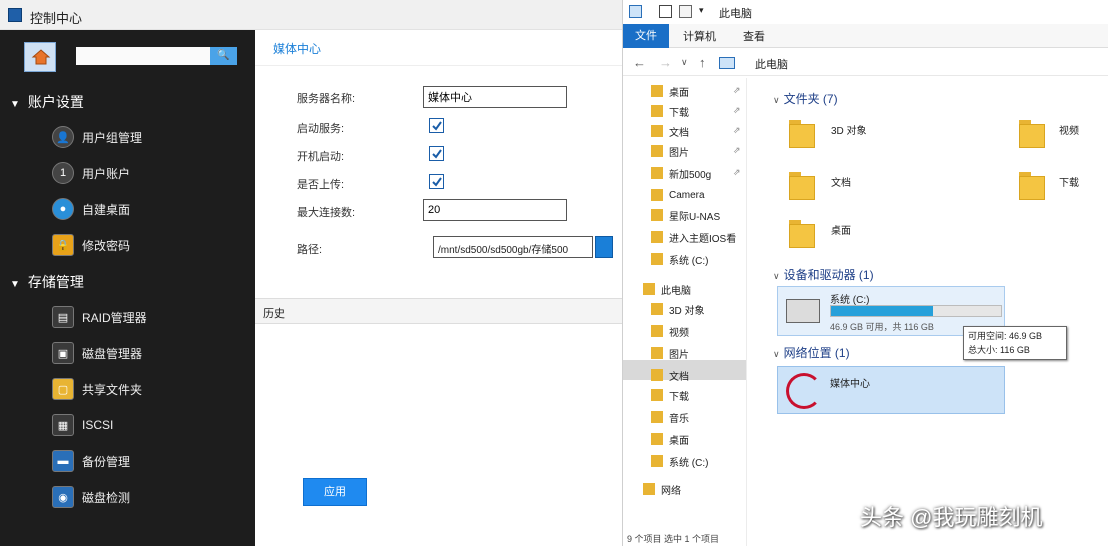 Image resolution: width=1108 pixels, height=546 pixels. Describe the element at coordinates (91, 173) in the screenshot. I see `sidebar-item-user-accounts: 1 用户账户` at that location.